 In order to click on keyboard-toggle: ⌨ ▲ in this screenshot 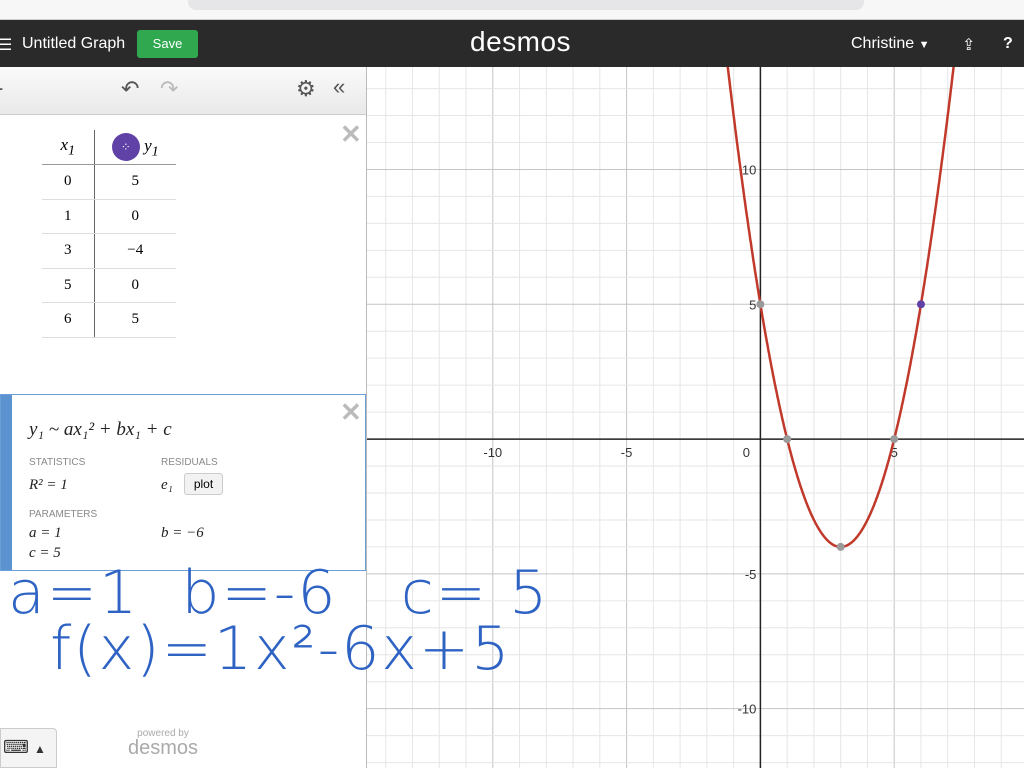, I will do `click(28, 748)`.